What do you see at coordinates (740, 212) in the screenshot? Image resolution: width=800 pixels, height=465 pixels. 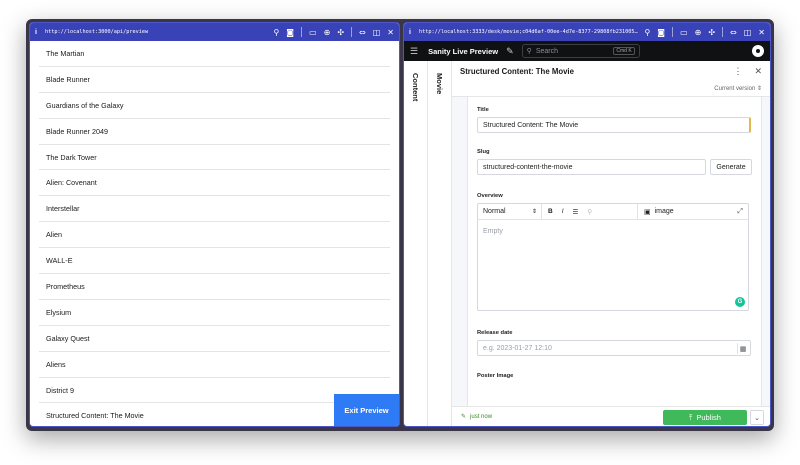 I see `expand-icon: ⤢` at bounding box center [740, 212].